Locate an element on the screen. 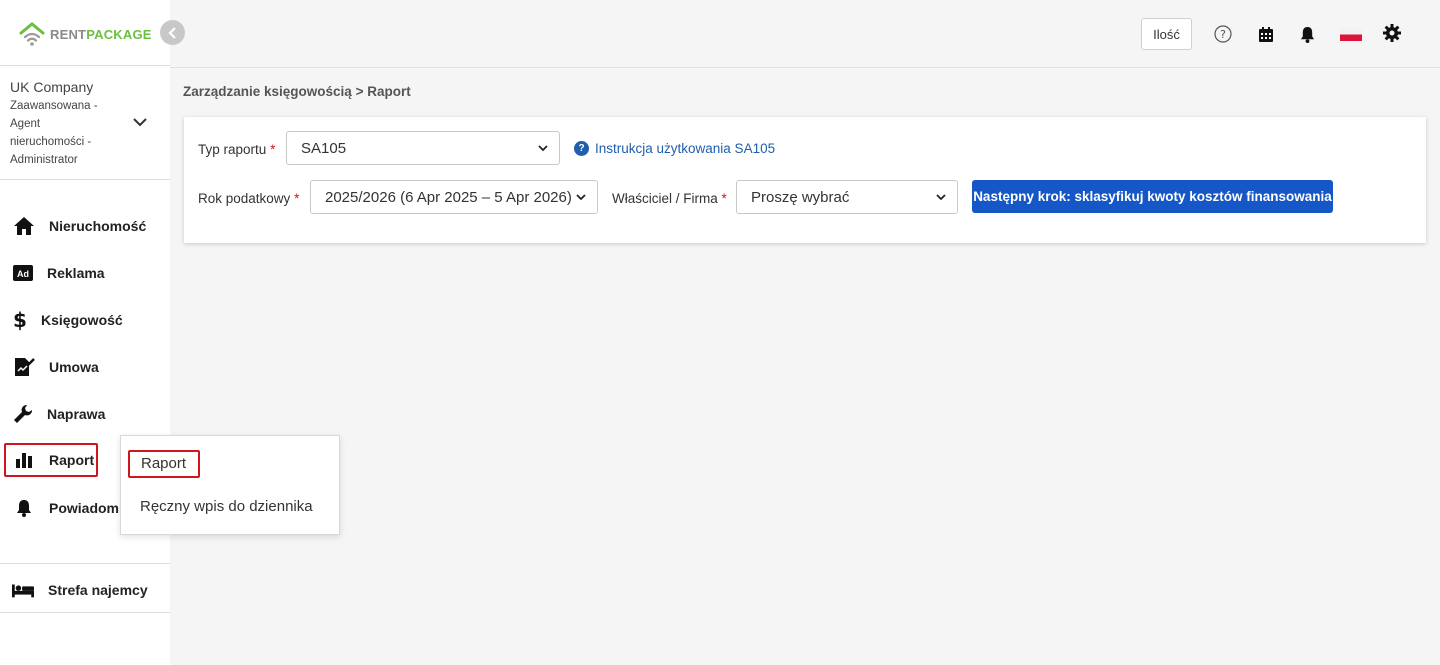  owner-select: Proszę wybrać is located at coordinates (847, 197).